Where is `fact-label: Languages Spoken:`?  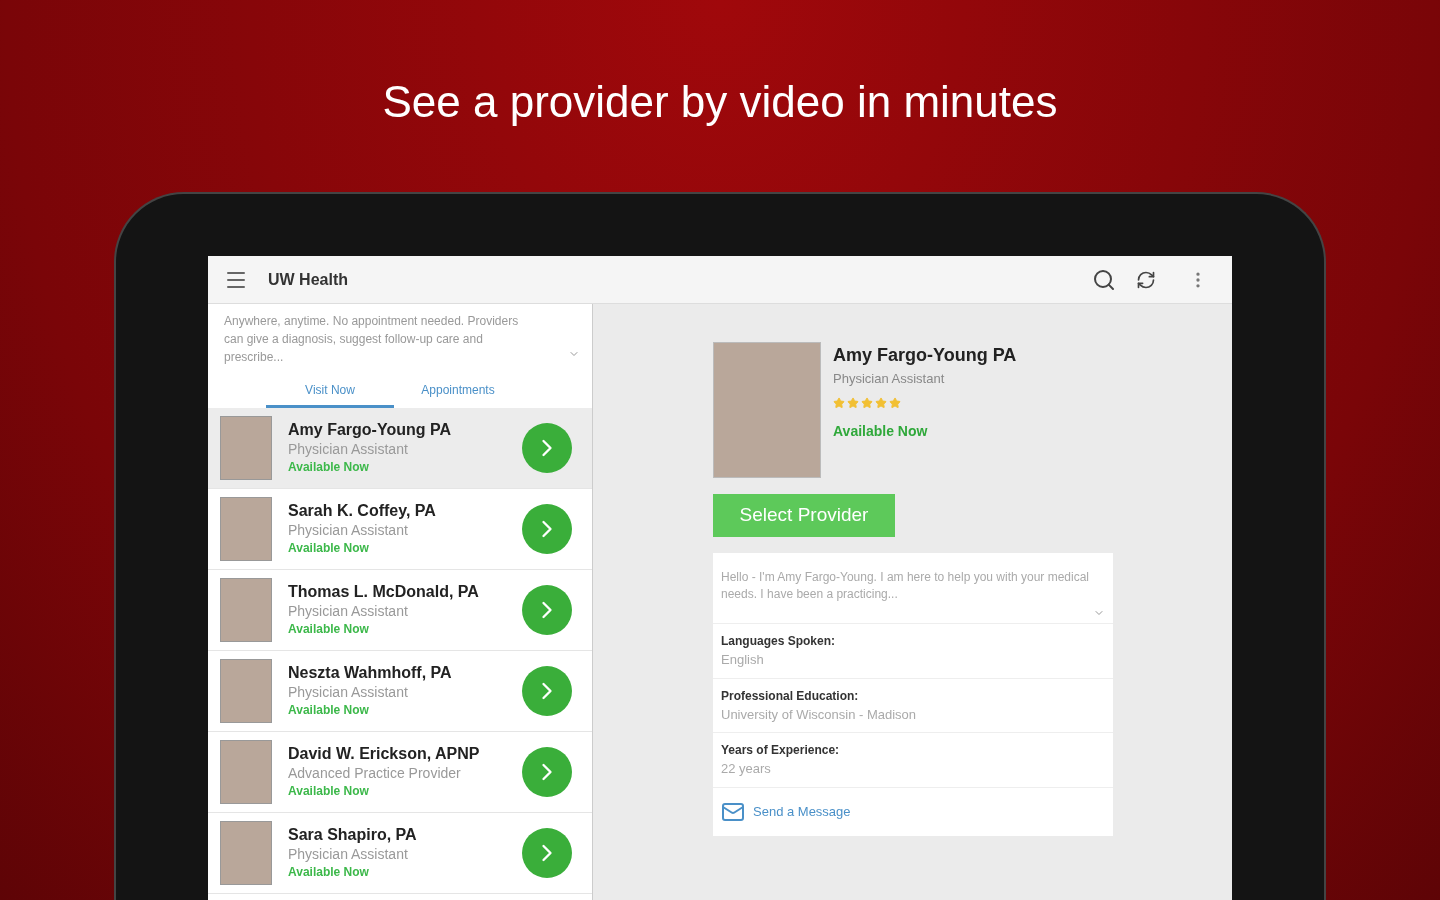 fact-label: Languages Spoken: is located at coordinates (779, 641).